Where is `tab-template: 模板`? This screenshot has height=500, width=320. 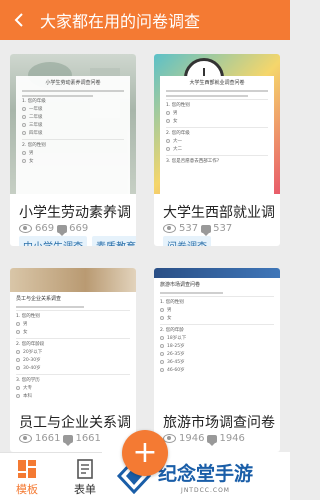
tab-template: 模板 is located at coordinates (27, 476).